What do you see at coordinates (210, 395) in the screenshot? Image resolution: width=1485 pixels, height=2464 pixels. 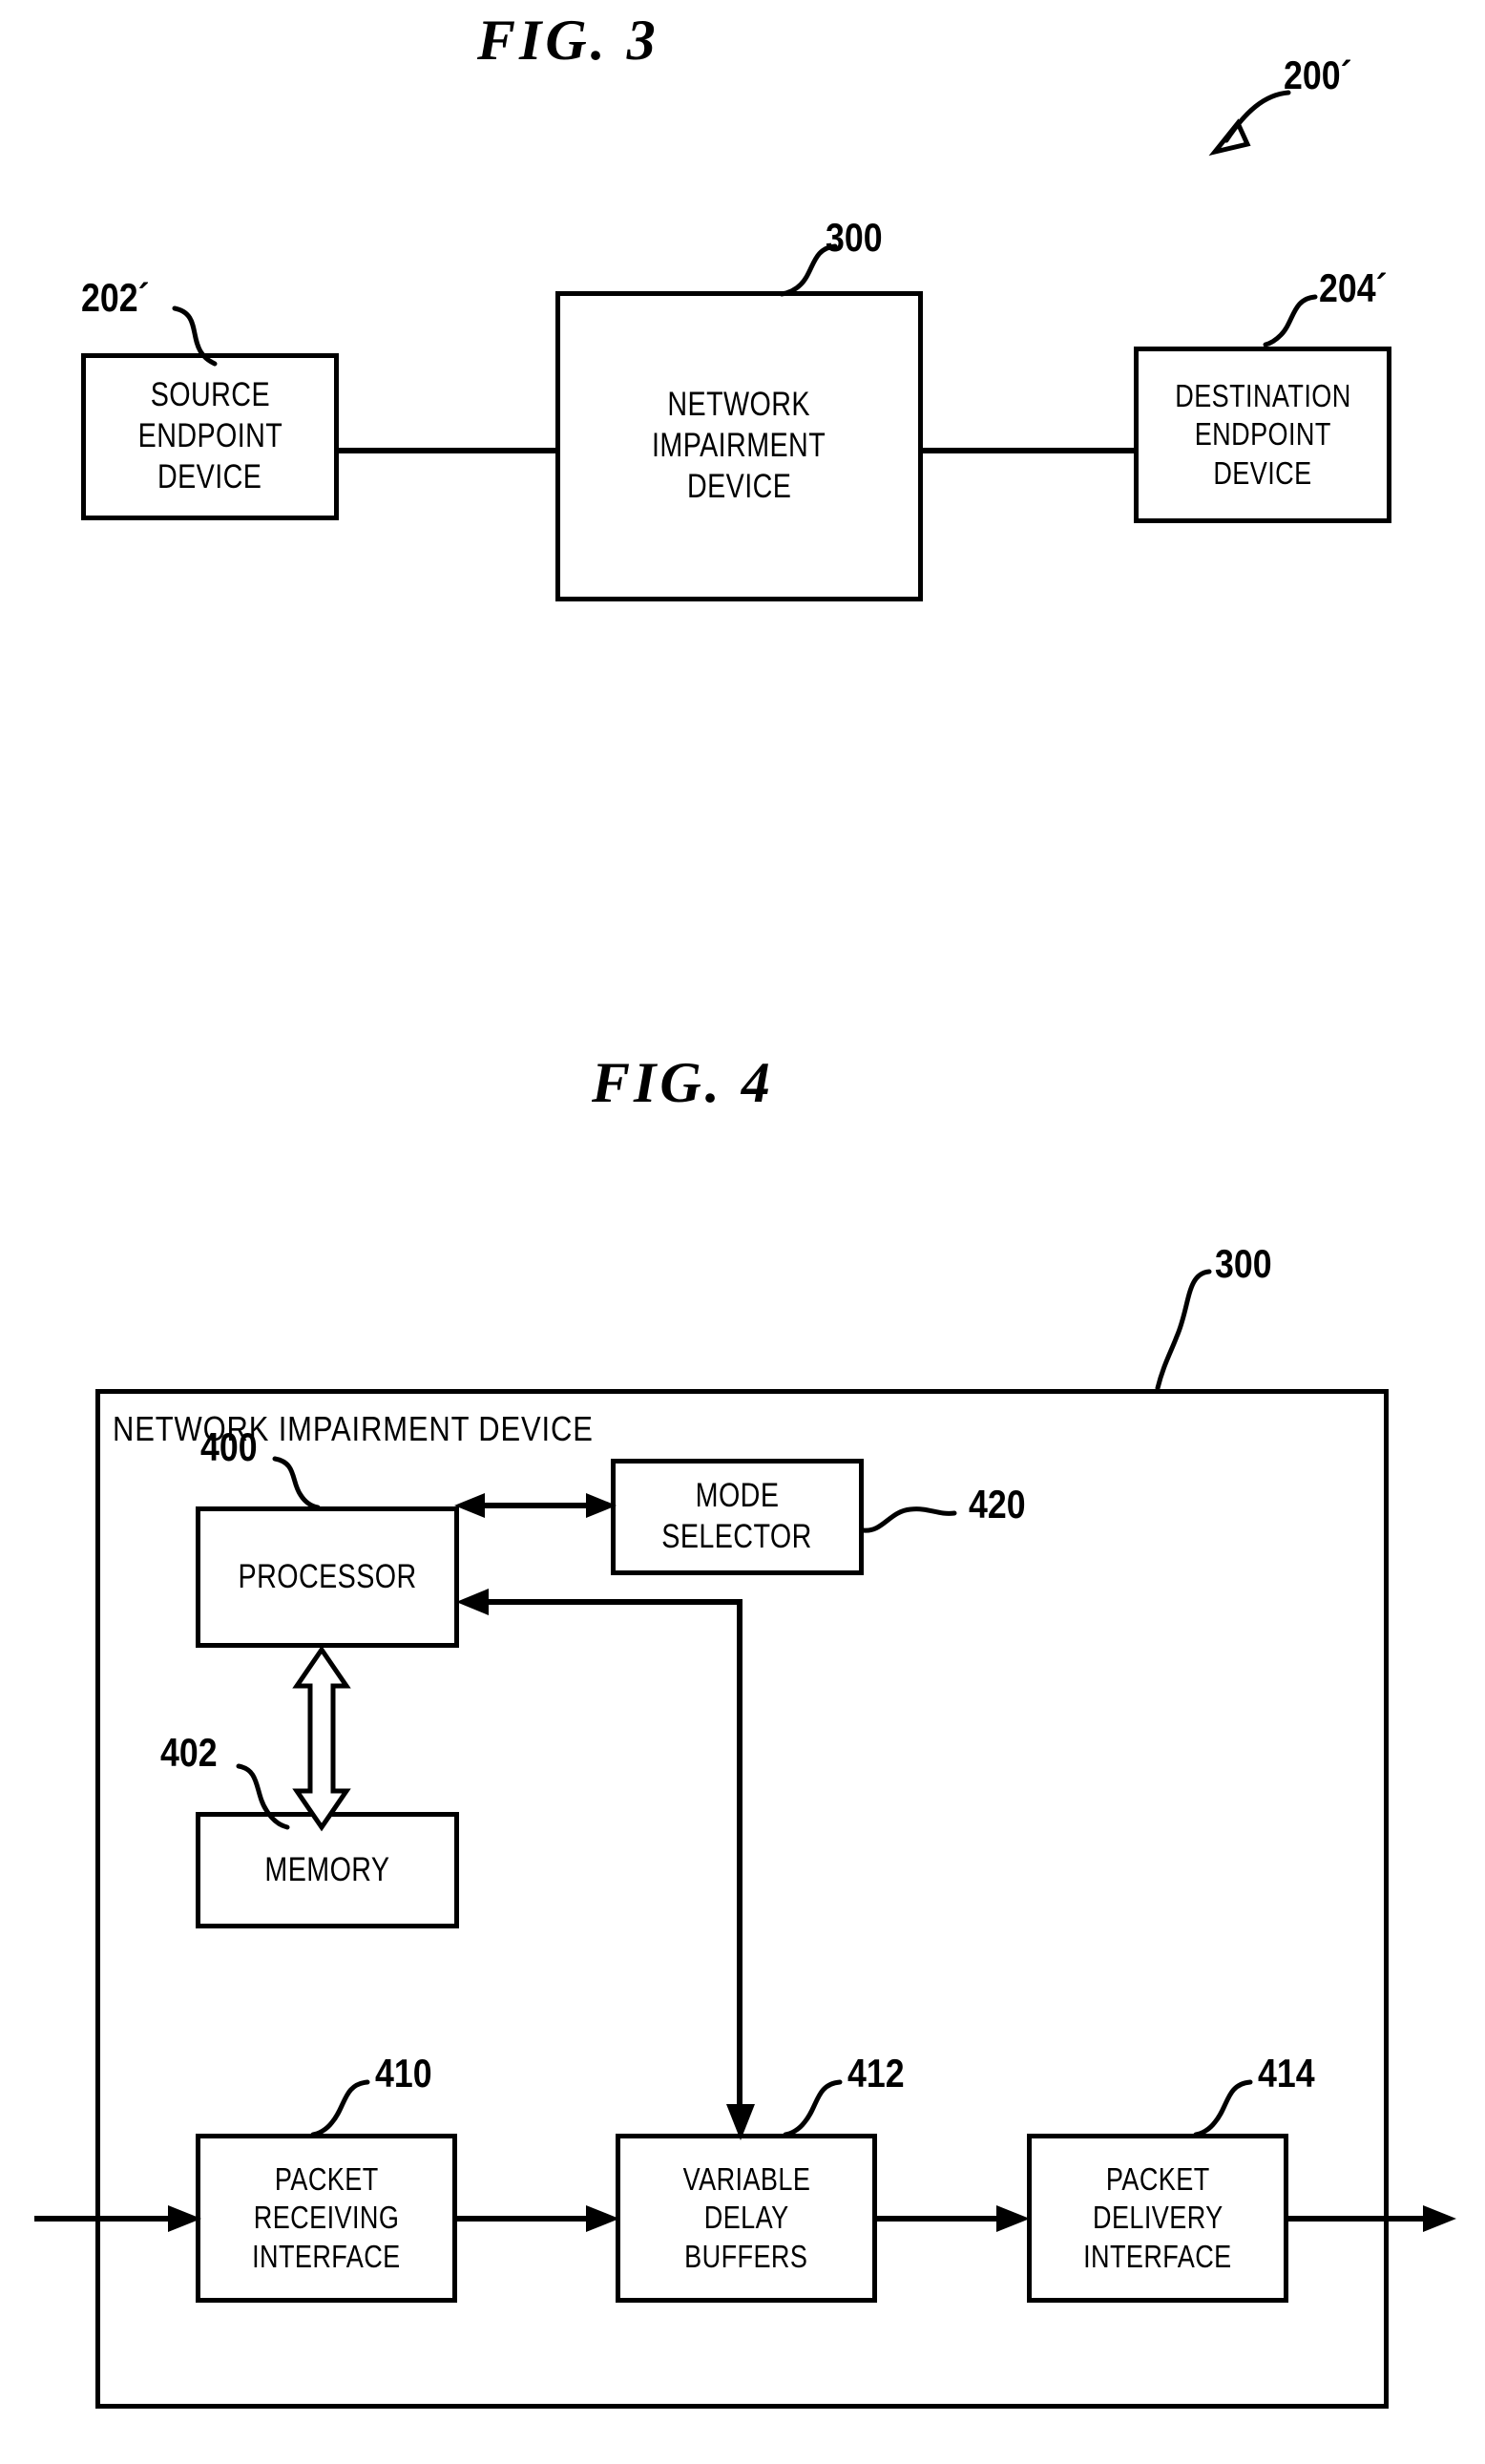 I see `block-line: SOURCE` at bounding box center [210, 395].